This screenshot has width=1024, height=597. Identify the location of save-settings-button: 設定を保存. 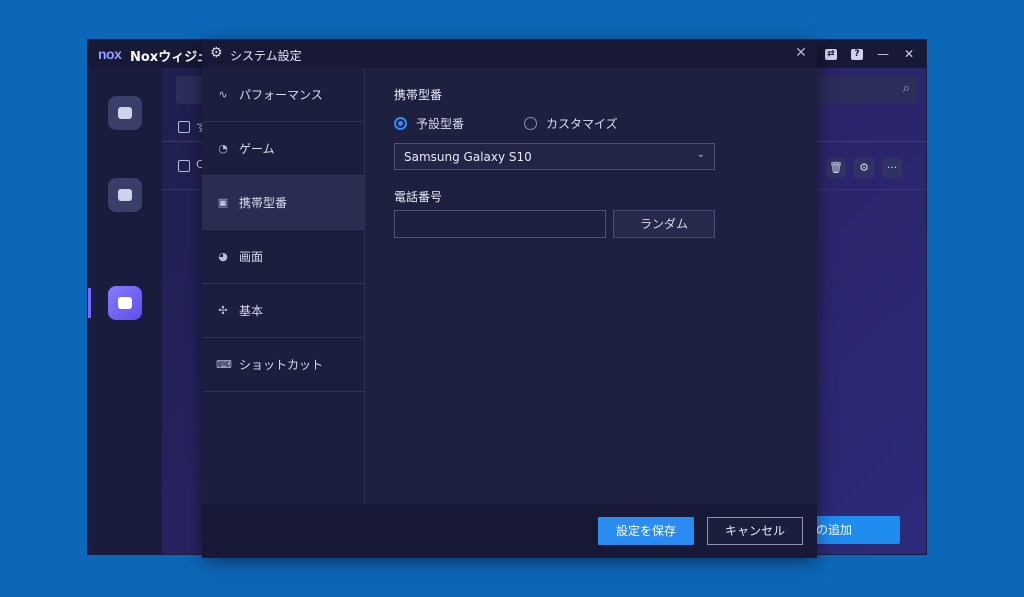
(646, 531).